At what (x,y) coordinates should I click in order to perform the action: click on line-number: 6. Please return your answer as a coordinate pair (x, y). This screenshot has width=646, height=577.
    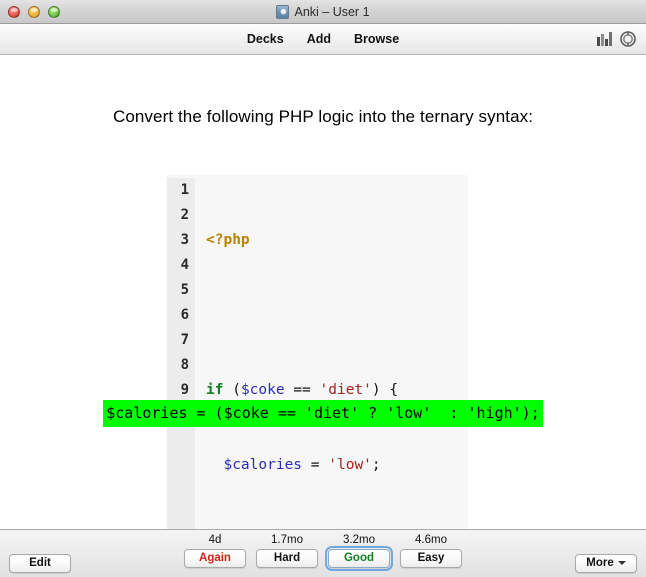
    Looking at the image, I should click on (184, 315).